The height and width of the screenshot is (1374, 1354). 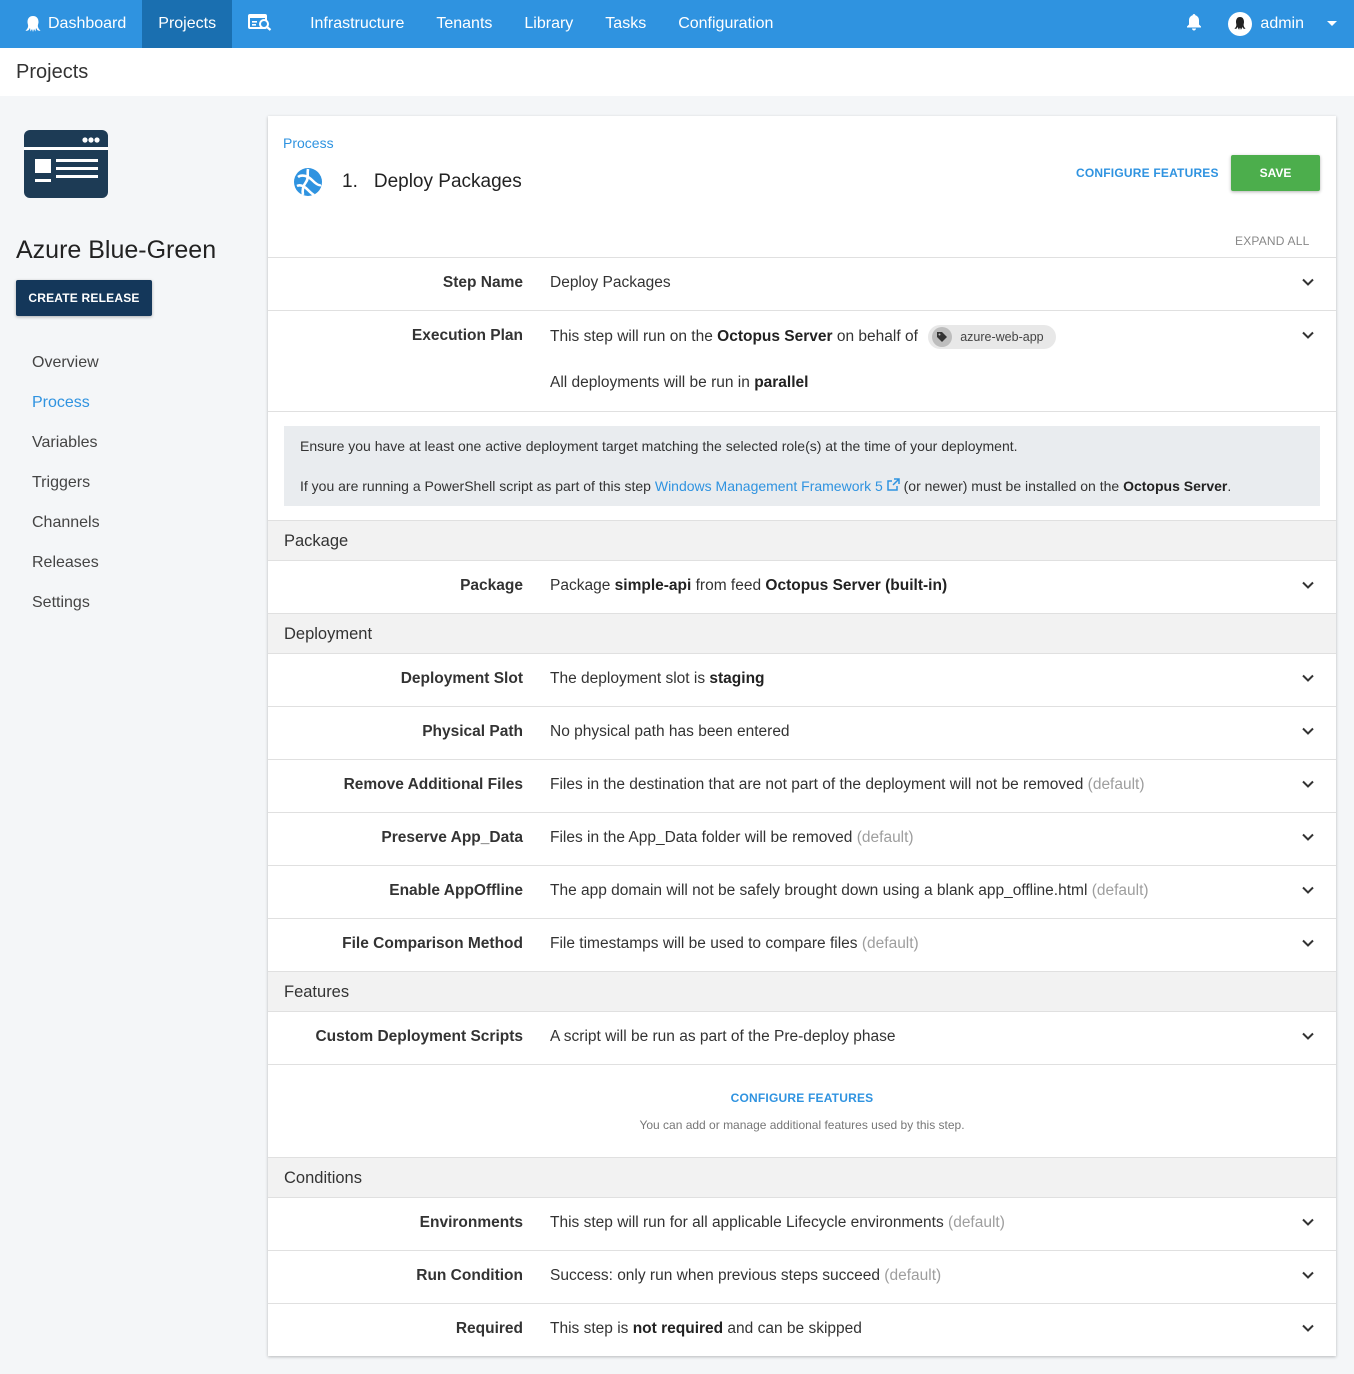 I want to click on package-name: simple-api, so click(x=653, y=585).